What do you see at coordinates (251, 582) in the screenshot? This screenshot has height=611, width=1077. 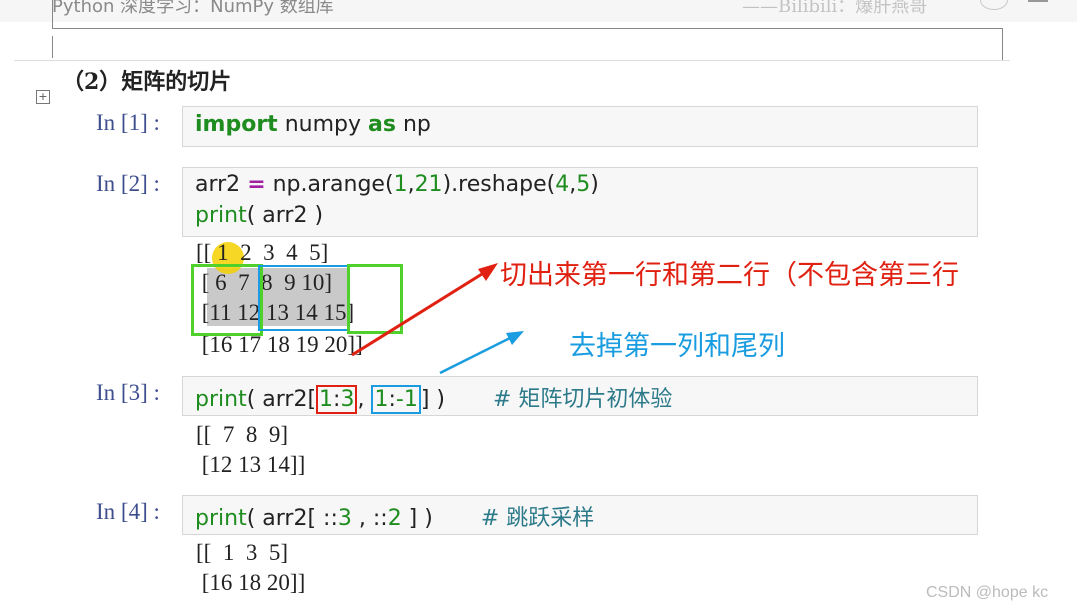 I see `cell-4-output-line-2: [16 18 20]]` at bounding box center [251, 582].